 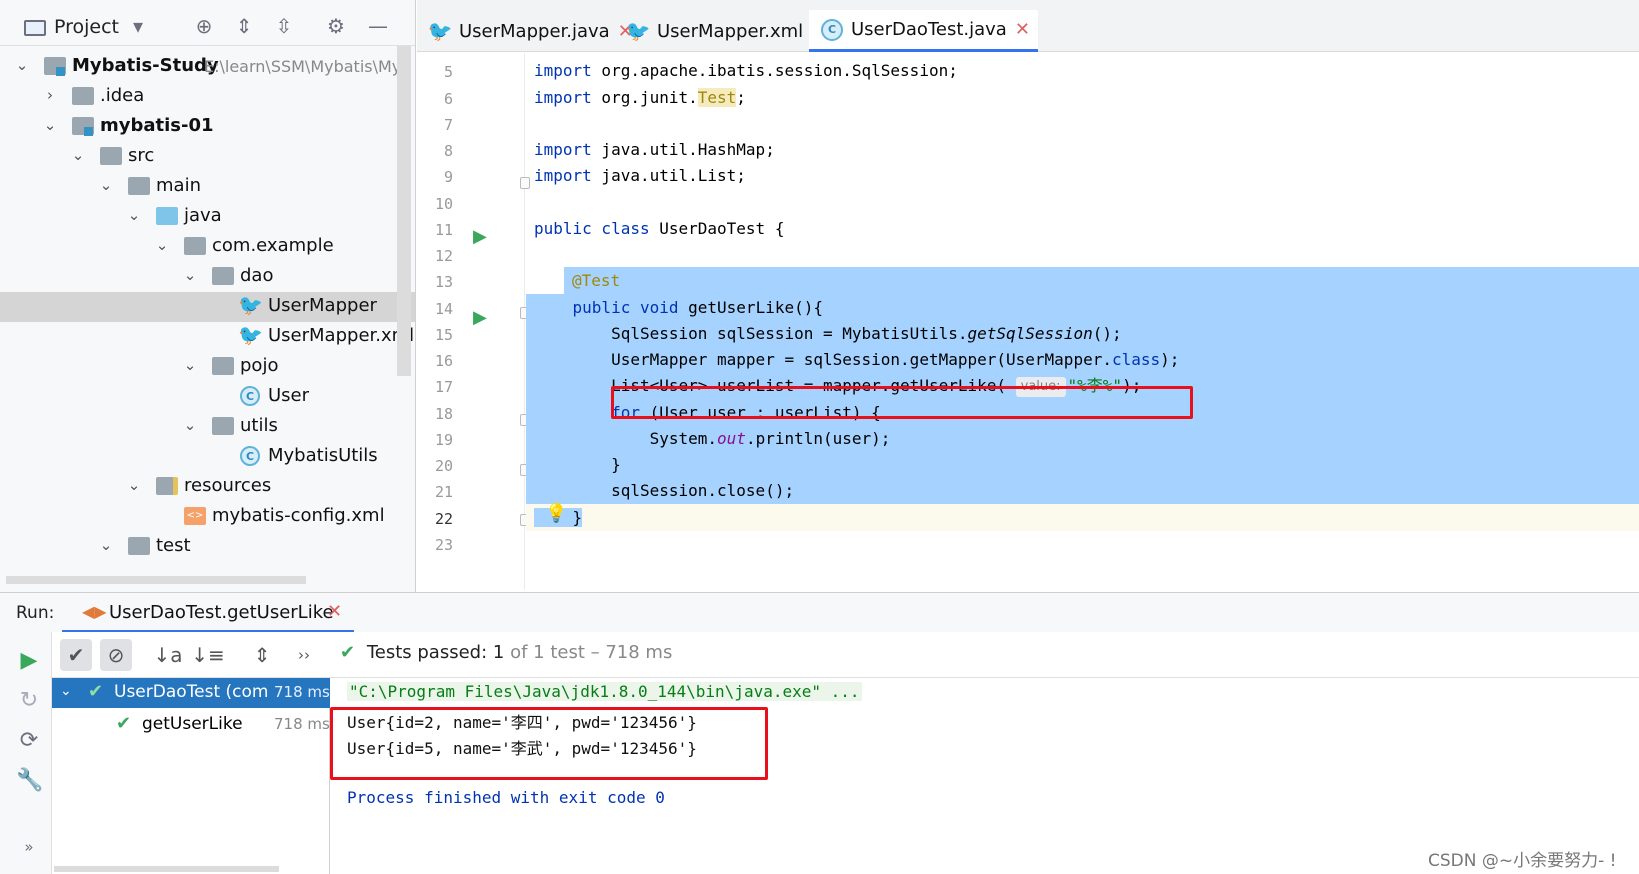 I want to click on test-result-row: ✔ getUserLike 718 ms, so click(x=191, y=725).